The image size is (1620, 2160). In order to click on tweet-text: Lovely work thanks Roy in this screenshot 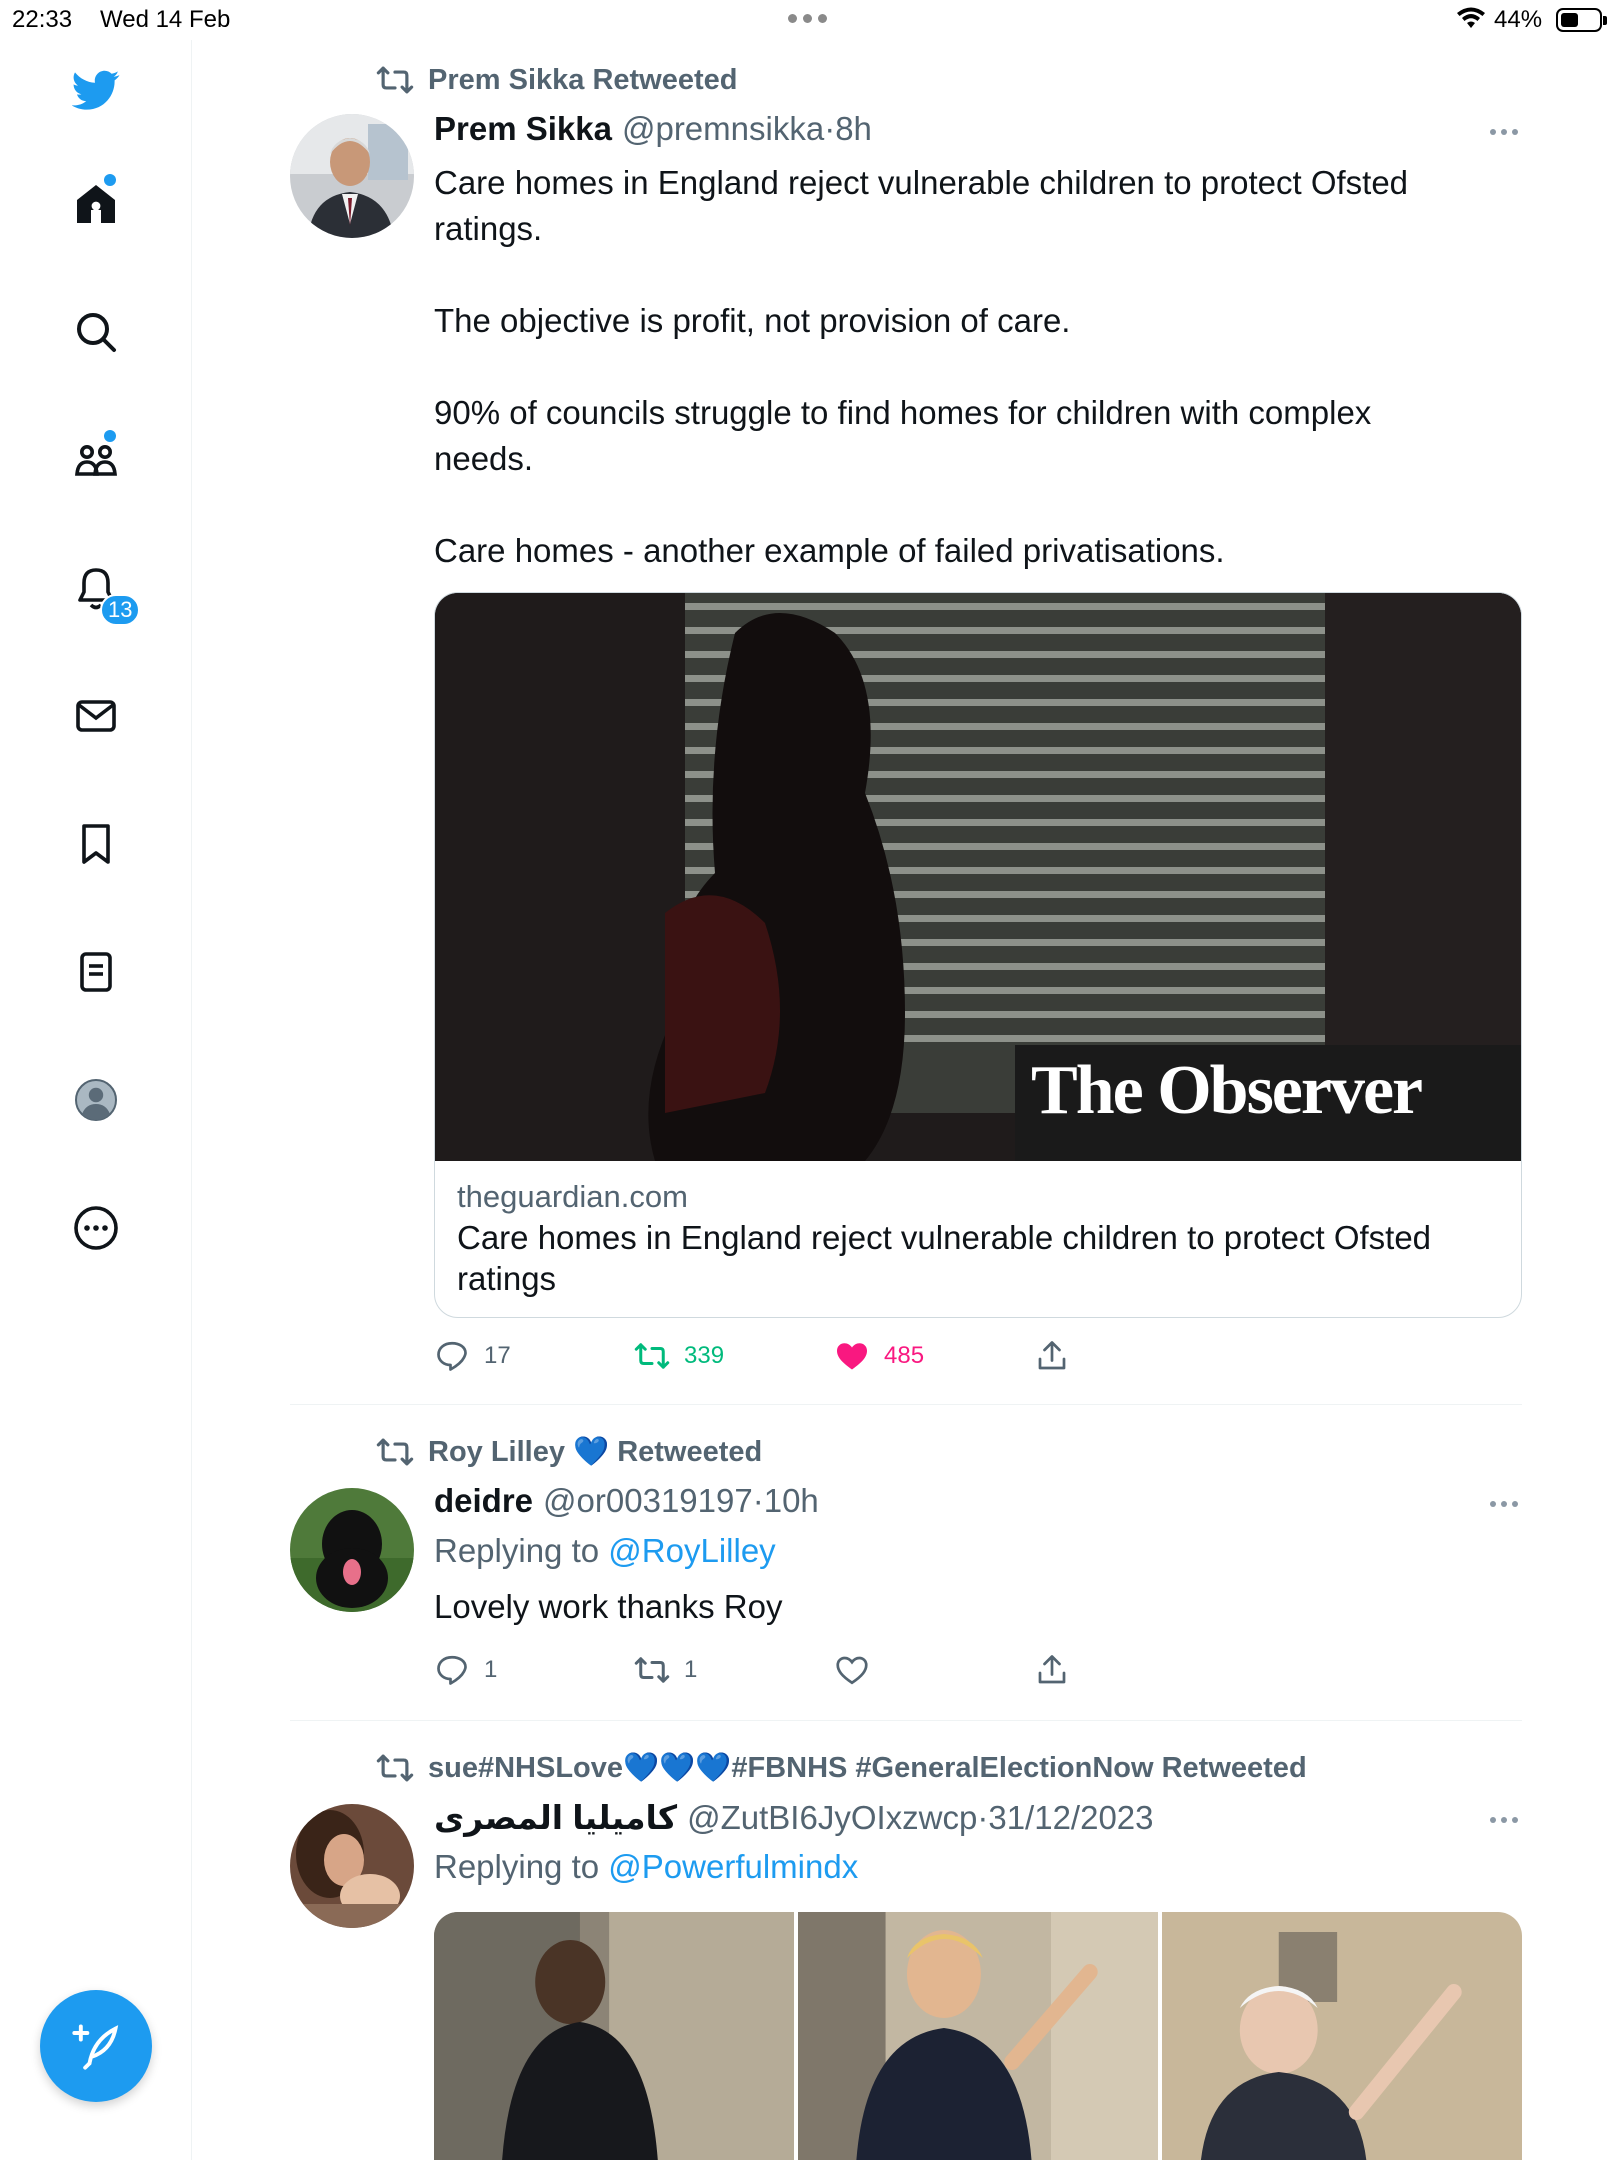, I will do `click(608, 1606)`.